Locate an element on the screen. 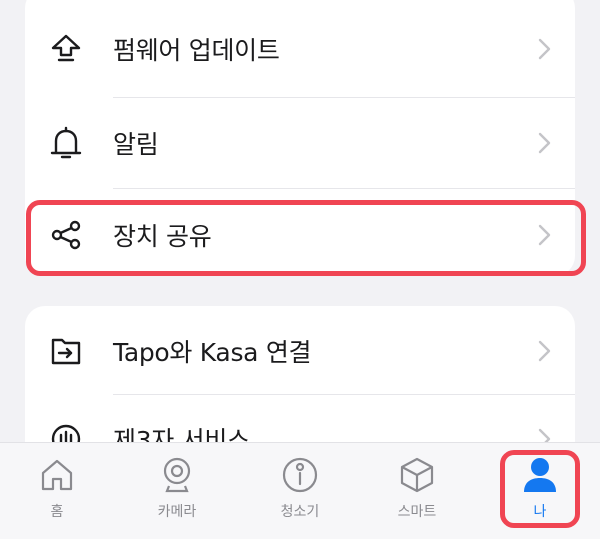 This screenshot has width=600, height=539. settings-item-device-sharing: 장치 공유 is located at coordinates (300, 233).